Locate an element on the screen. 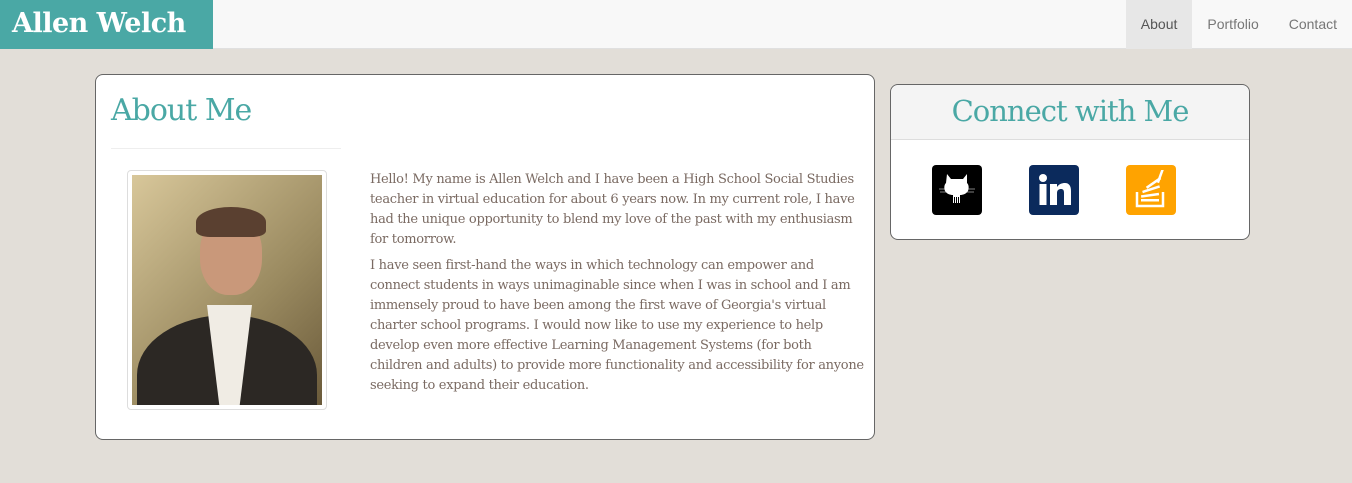  connect-card: Connect with Me is located at coordinates (1070, 162).